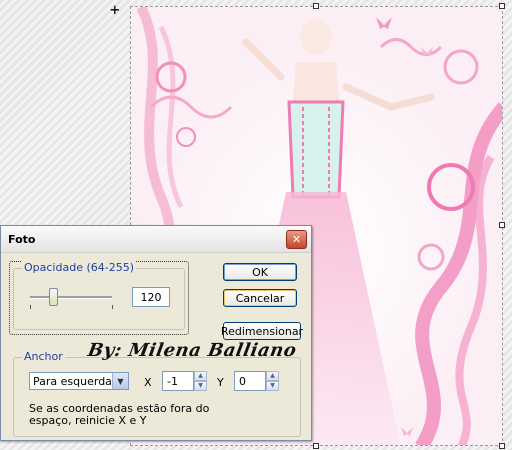  What do you see at coordinates (22, 239) in the screenshot?
I see `dialog-title: Foto` at bounding box center [22, 239].